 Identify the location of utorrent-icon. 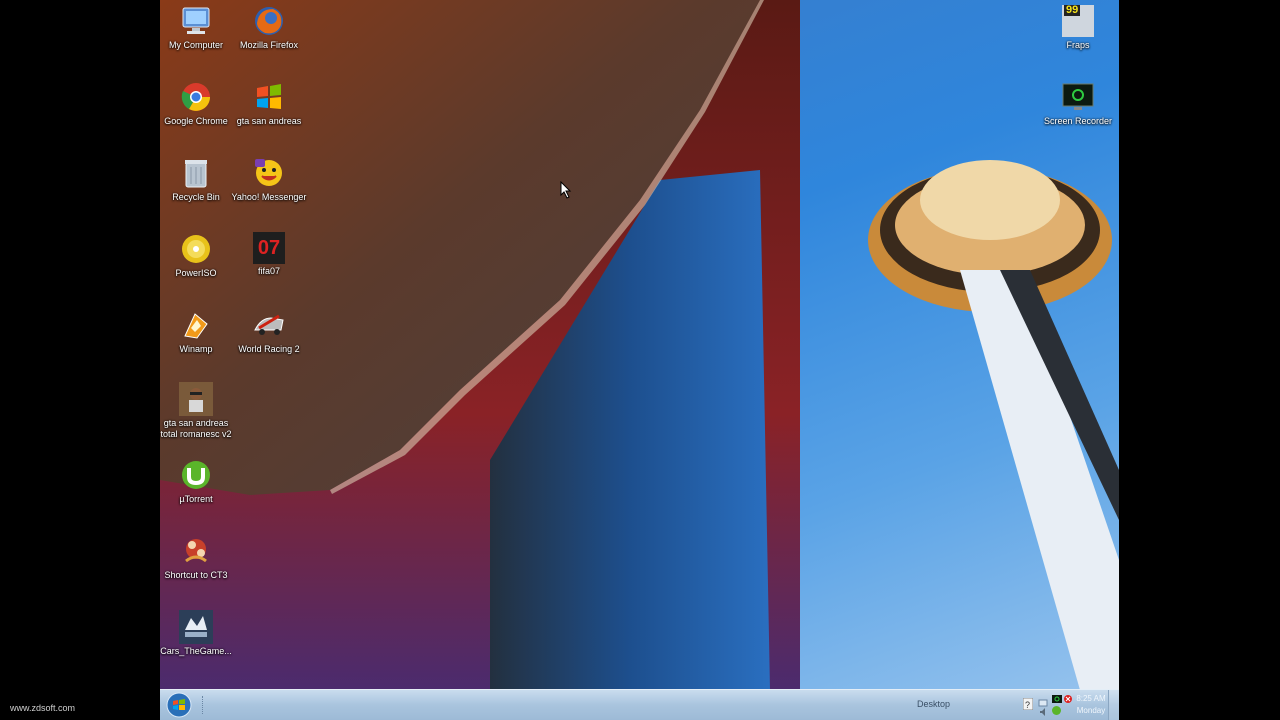
(196, 475).